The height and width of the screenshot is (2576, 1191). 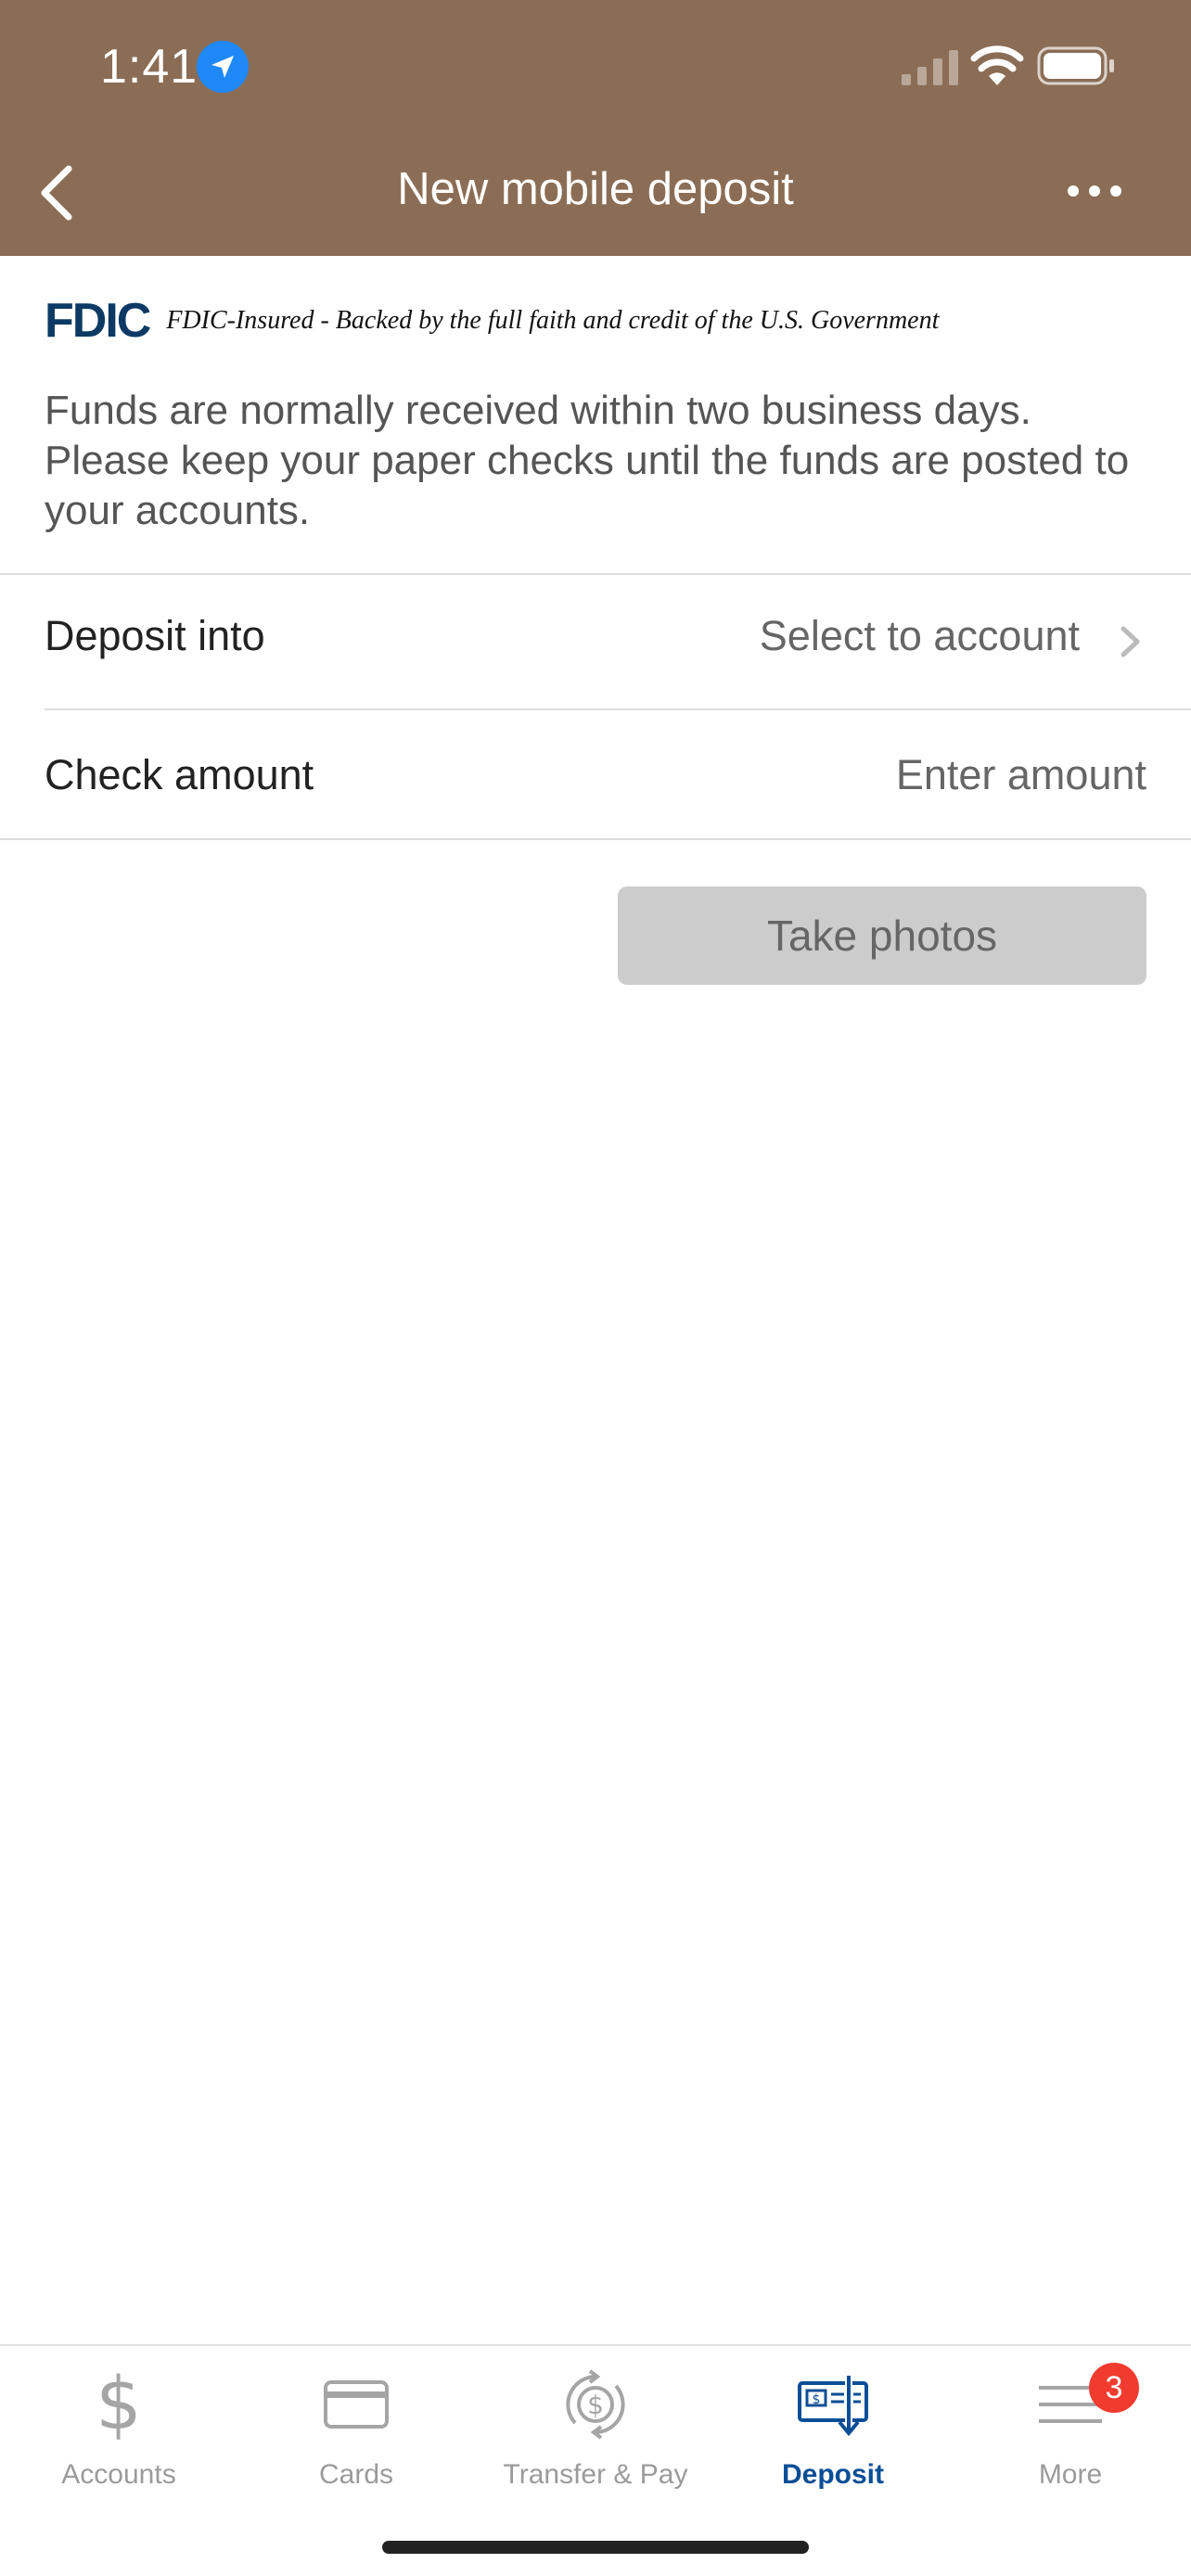 What do you see at coordinates (595, 2474) in the screenshot?
I see `tab-label: Transfer & Pay` at bounding box center [595, 2474].